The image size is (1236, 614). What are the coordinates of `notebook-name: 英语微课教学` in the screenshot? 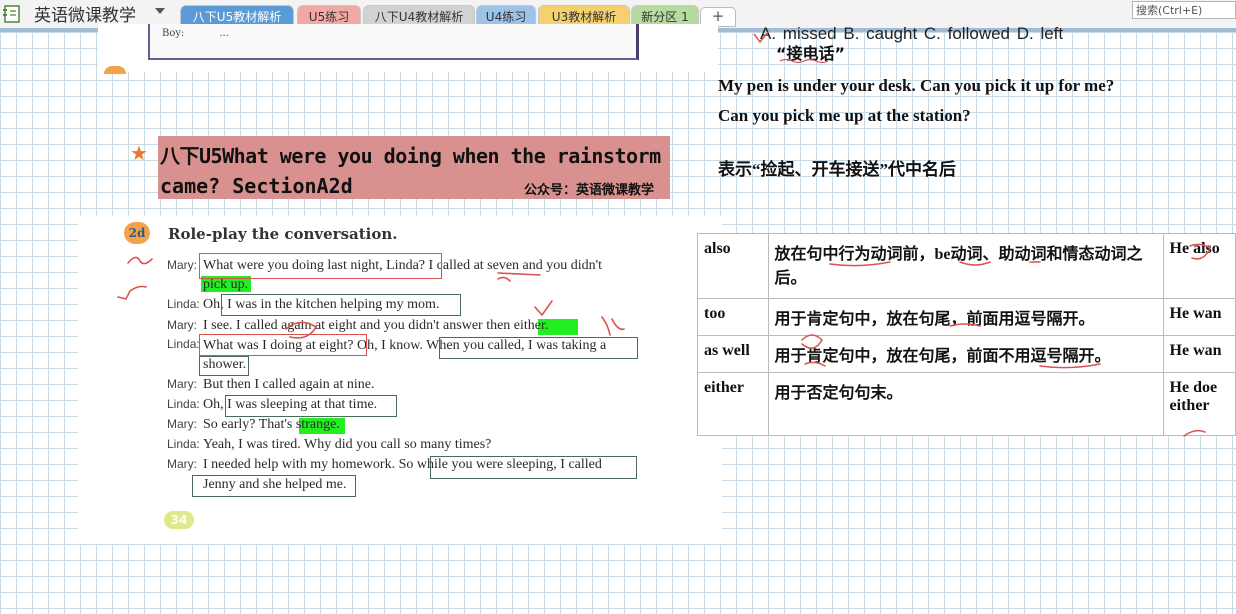 It's located at (85, 13).